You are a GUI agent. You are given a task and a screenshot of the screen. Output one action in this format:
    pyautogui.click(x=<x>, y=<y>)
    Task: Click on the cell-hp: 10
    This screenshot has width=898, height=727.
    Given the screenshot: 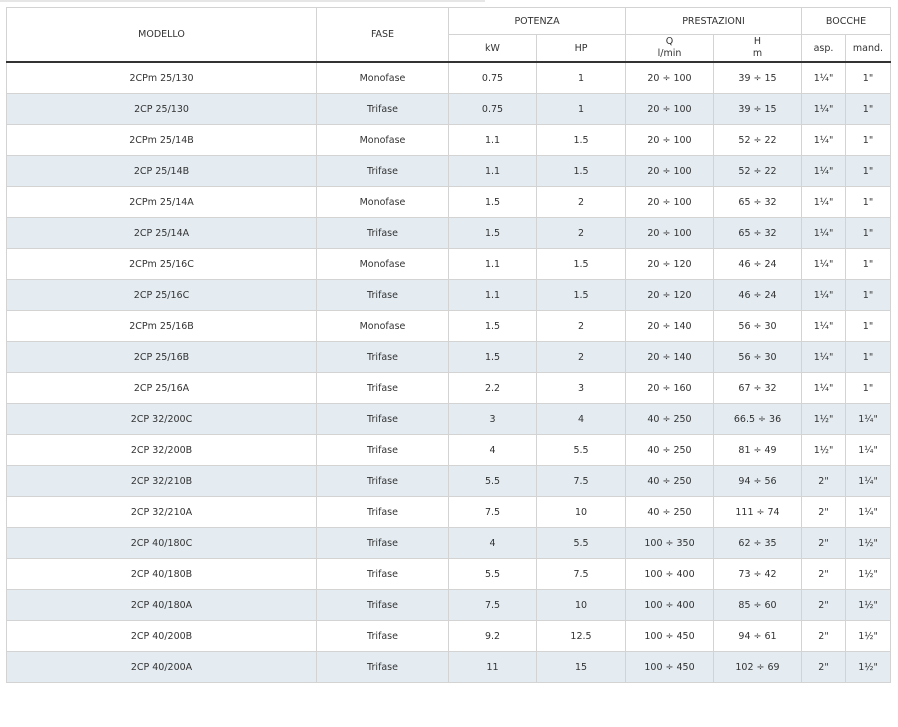 What is the action you would take?
    pyautogui.click(x=581, y=512)
    